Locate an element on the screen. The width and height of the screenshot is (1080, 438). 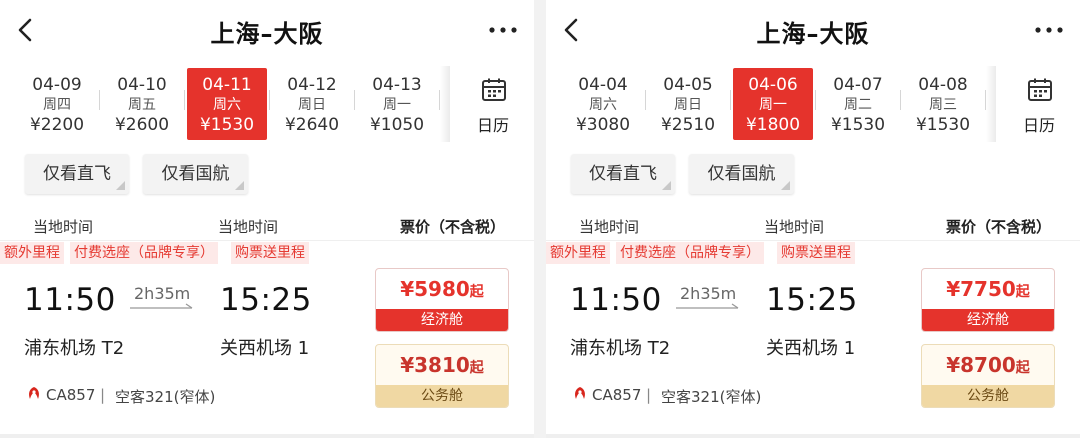
date-item-04-09: 04-09 周四 ¥2200 is located at coordinates (57, 104).